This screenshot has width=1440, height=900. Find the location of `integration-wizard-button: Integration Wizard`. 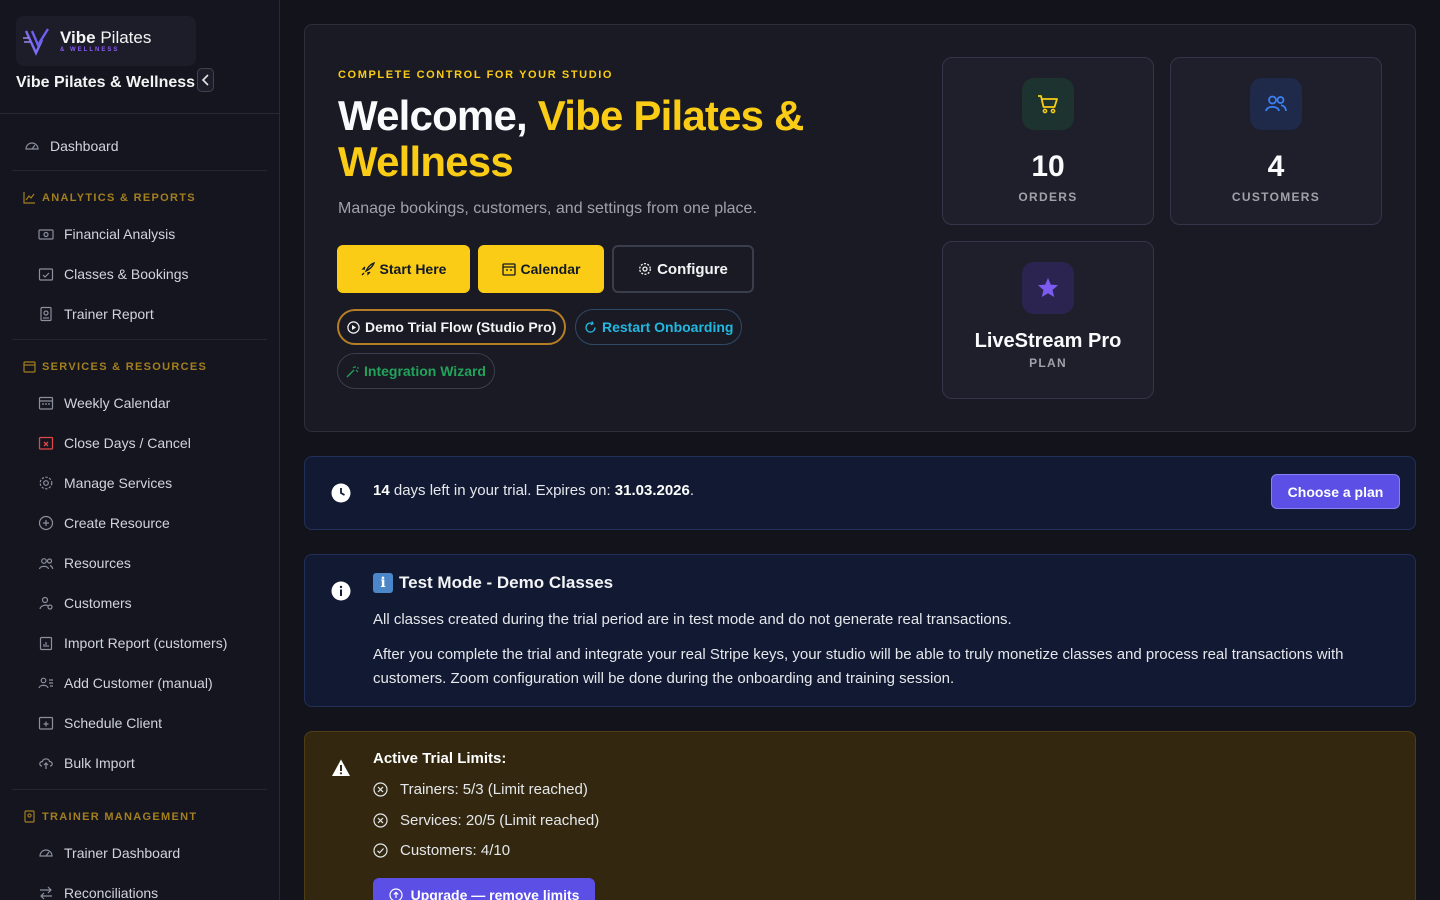

integration-wizard-button: Integration Wizard is located at coordinates (416, 371).